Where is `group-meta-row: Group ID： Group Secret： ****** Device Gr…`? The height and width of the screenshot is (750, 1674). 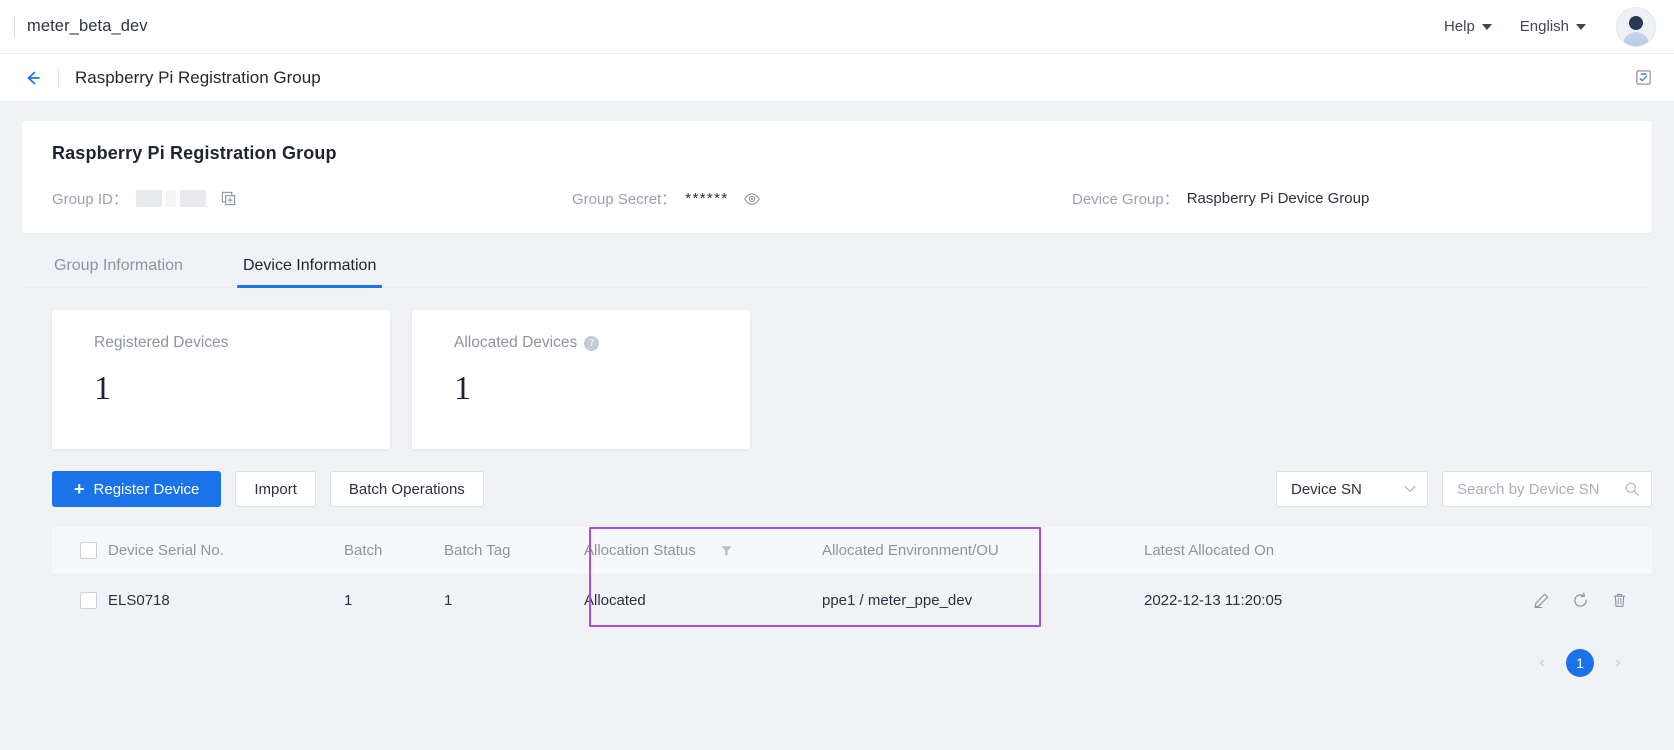
group-meta-row: Group ID： Group Secret： ****** Device Gr… is located at coordinates (837, 198).